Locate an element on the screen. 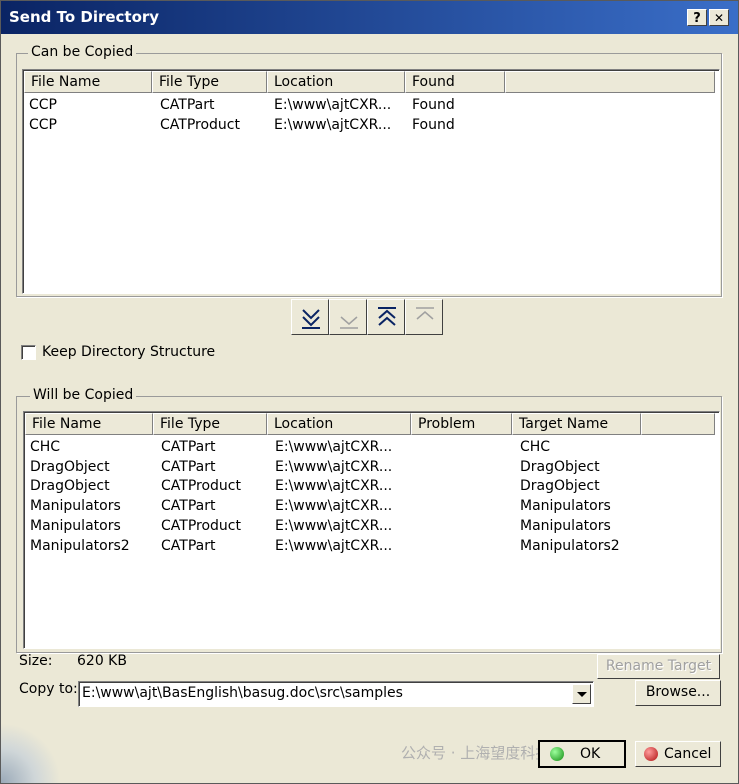 This screenshot has height=784, width=739. help-button: ? is located at coordinates (697, 17).